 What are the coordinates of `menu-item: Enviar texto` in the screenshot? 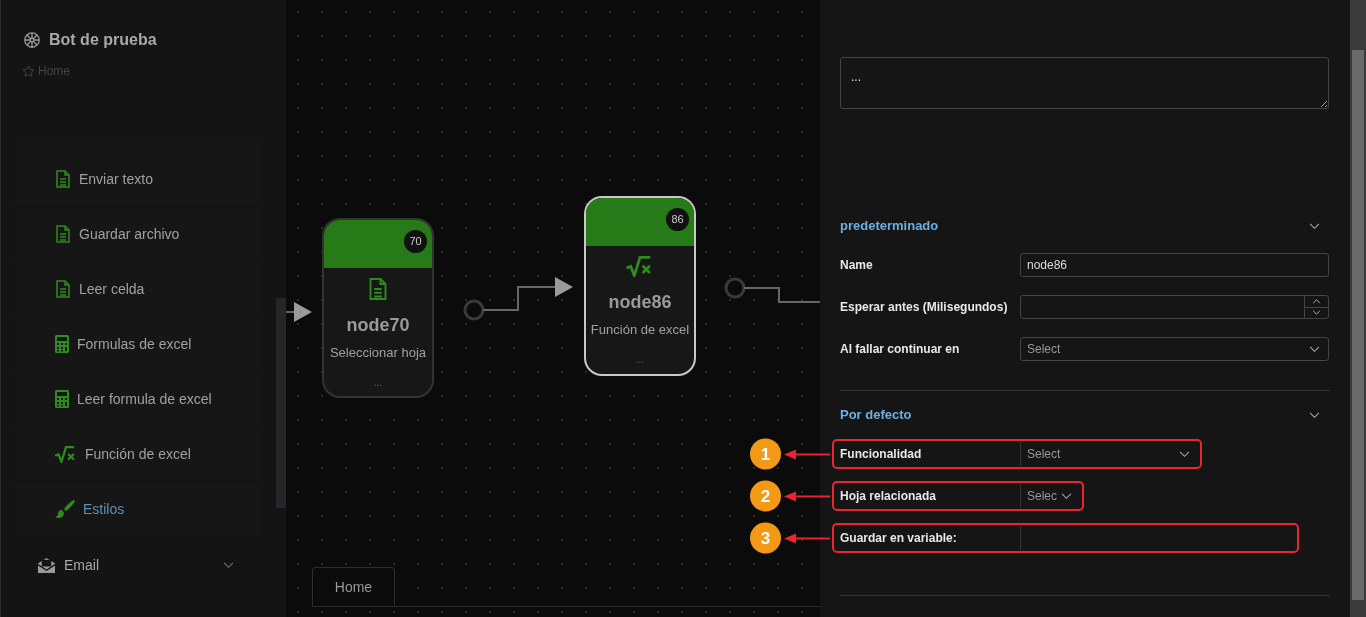 It's located at (138, 179).